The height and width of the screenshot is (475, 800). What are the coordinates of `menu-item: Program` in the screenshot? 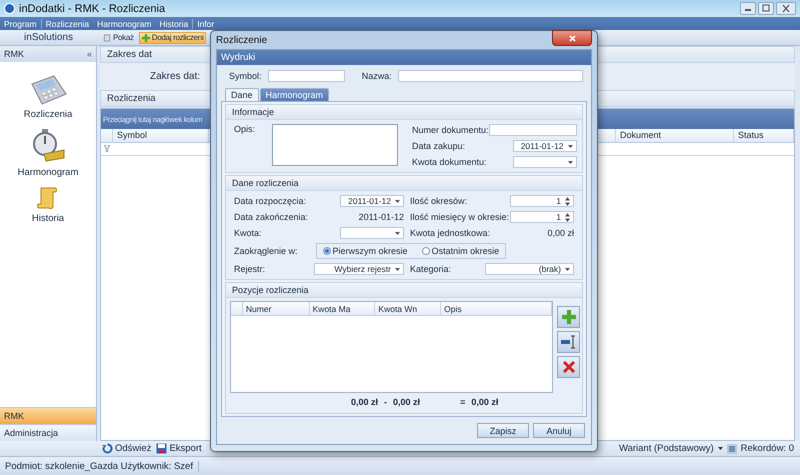 It's located at (20, 23).